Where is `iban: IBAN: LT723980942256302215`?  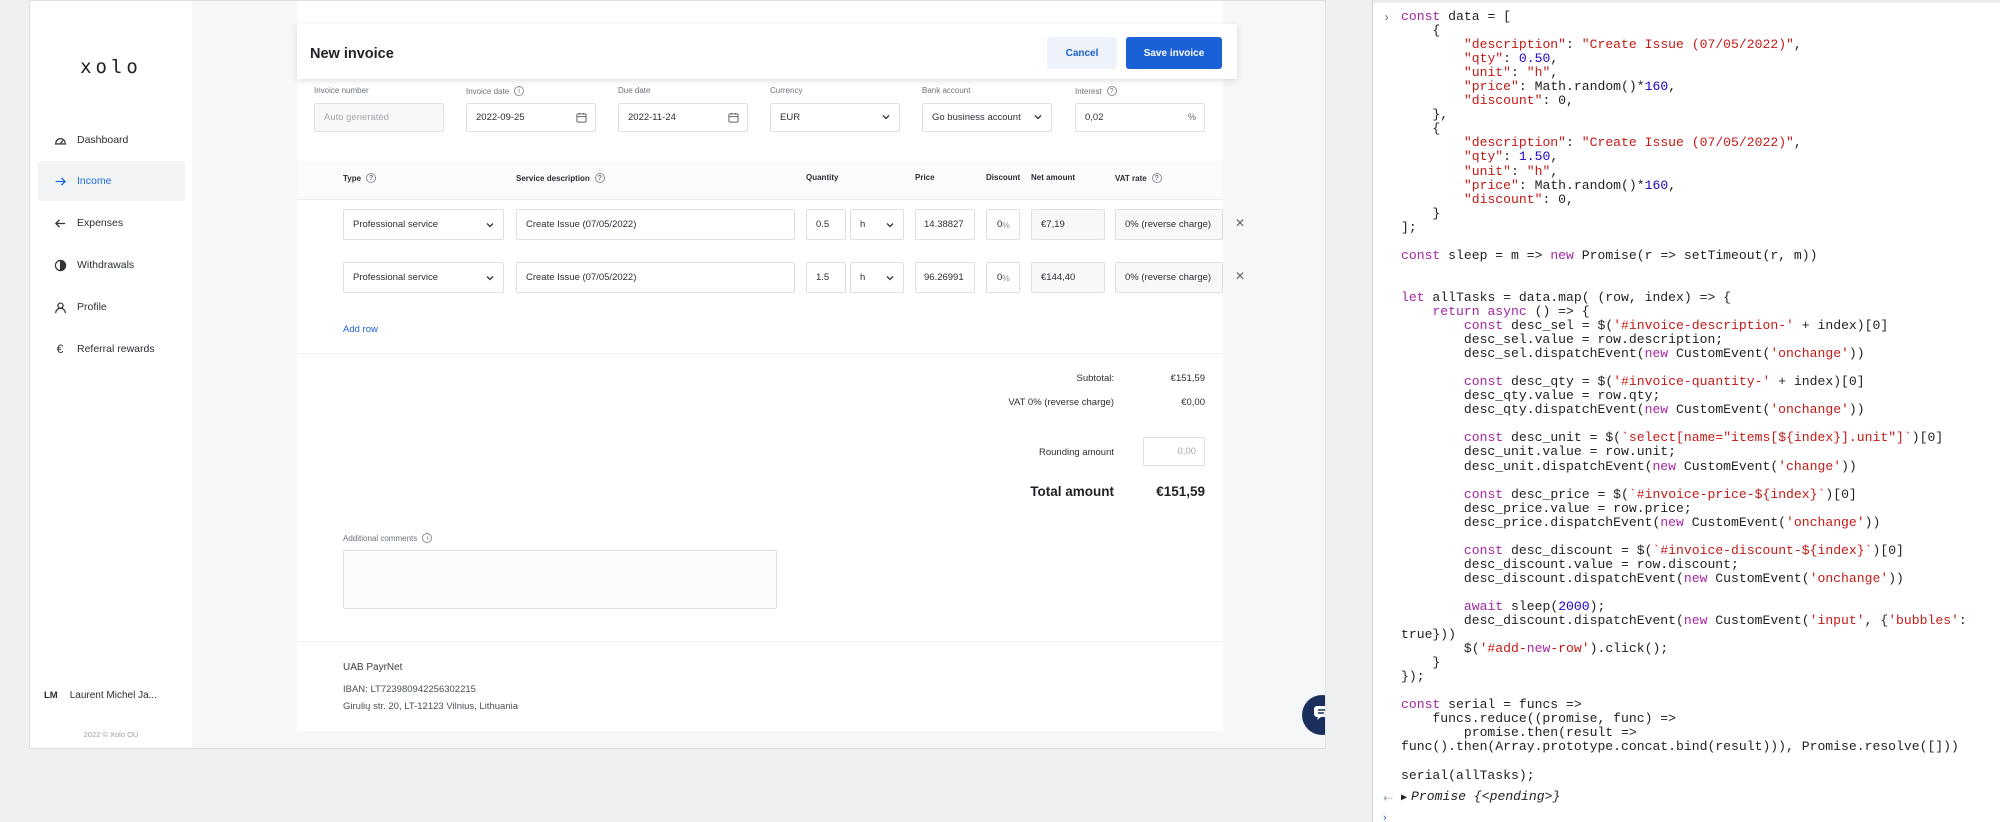
iban: IBAN: LT723980942256302215 is located at coordinates (409, 689).